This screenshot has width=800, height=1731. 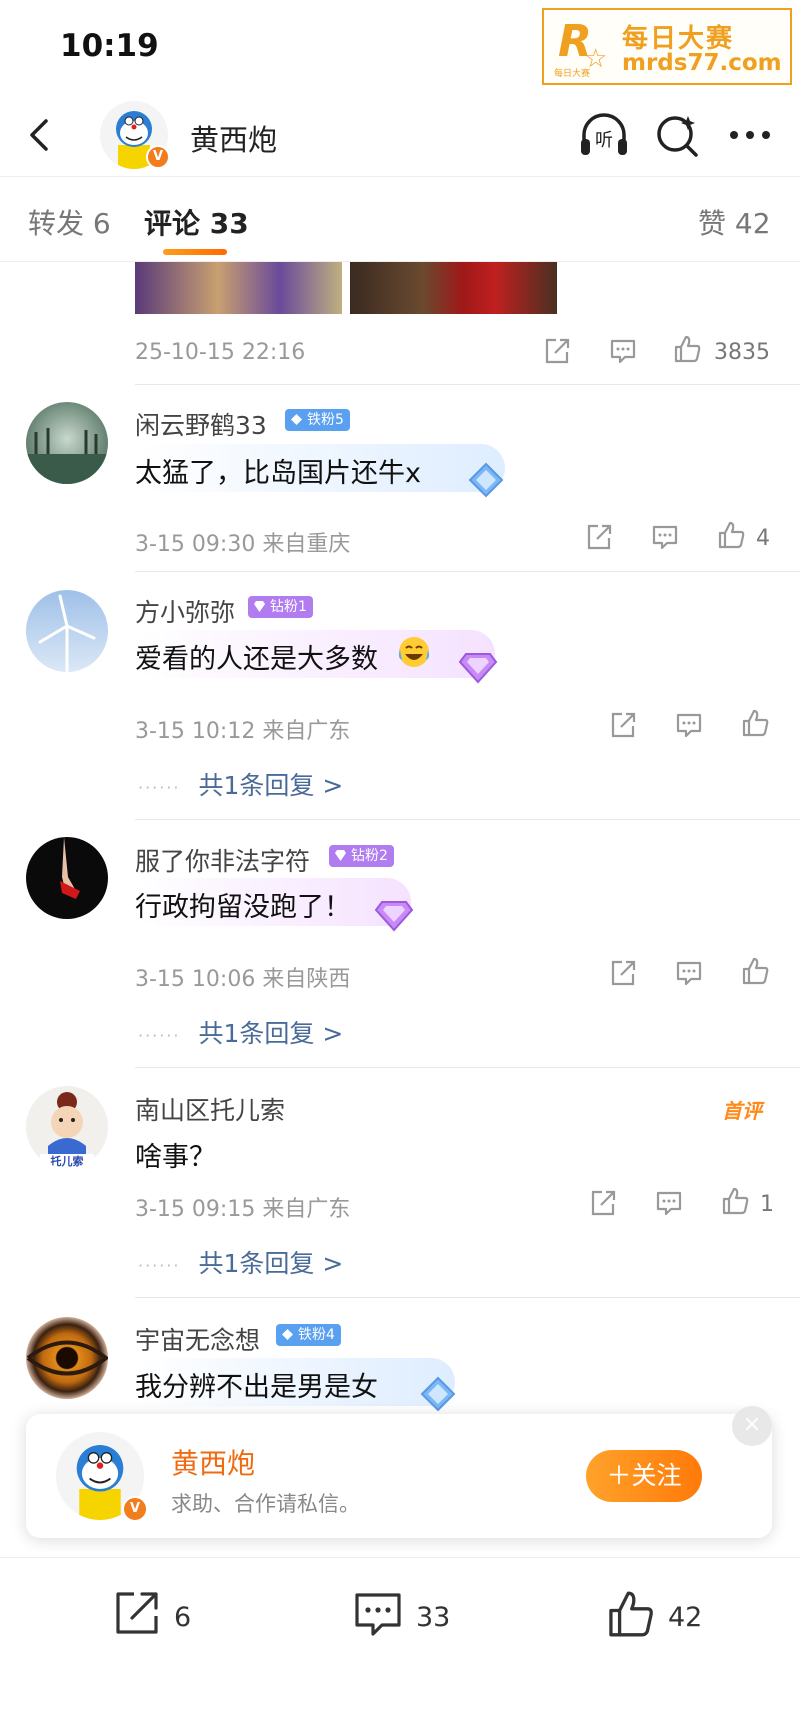 What do you see at coordinates (201, 424) in the screenshot?
I see `comment-user-name: 闲云野鹤33` at bounding box center [201, 424].